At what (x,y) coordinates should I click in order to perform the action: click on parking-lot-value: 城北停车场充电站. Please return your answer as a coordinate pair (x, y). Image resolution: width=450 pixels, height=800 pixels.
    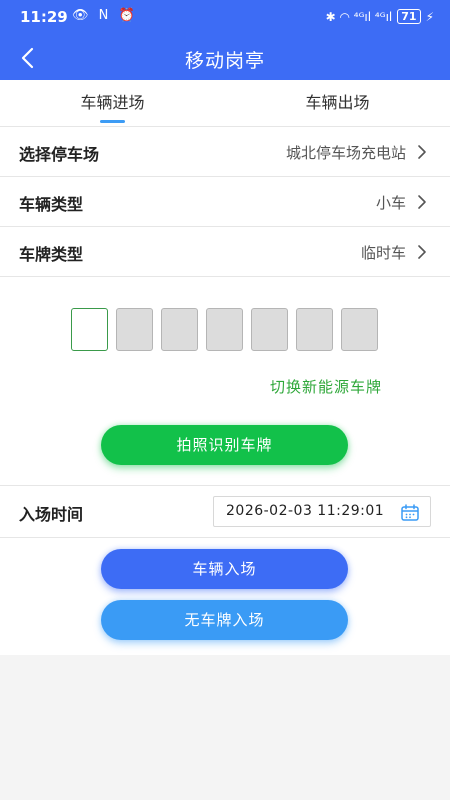
    Looking at the image, I should click on (345, 153).